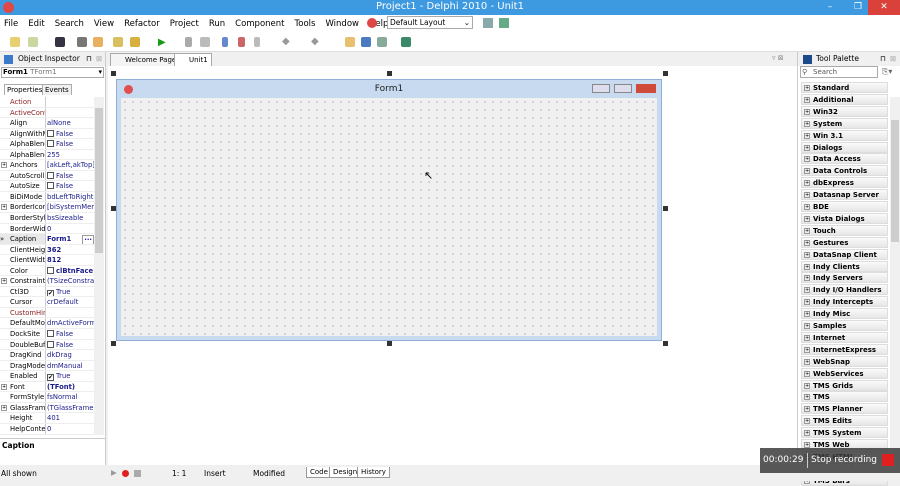 Image resolution: width=900 pixels, height=486 pixels. Describe the element at coordinates (70, 155) in the screenshot. I see `property-value: 255` at that location.